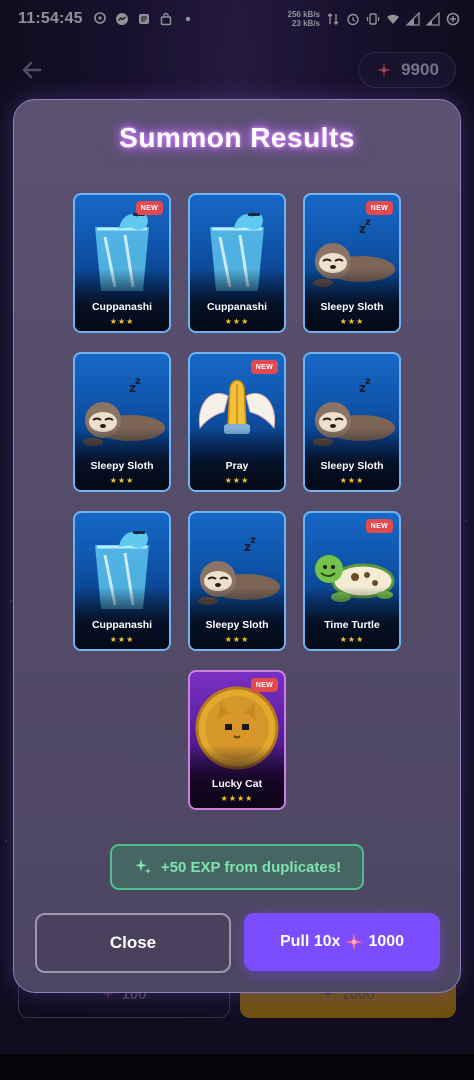 This screenshot has width=474, height=1080. I want to click on card-name: Lucky Cat, so click(237, 784).